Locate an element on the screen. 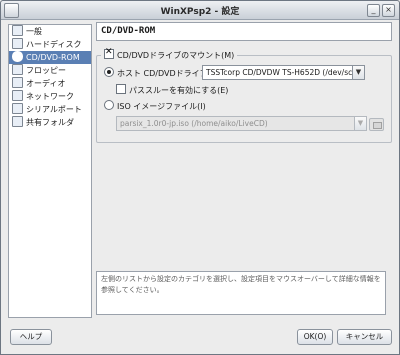 This screenshot has width=400, height=355. iso-image-radio: ISO イメージファイル(I) is located at coordinates (155, 106).